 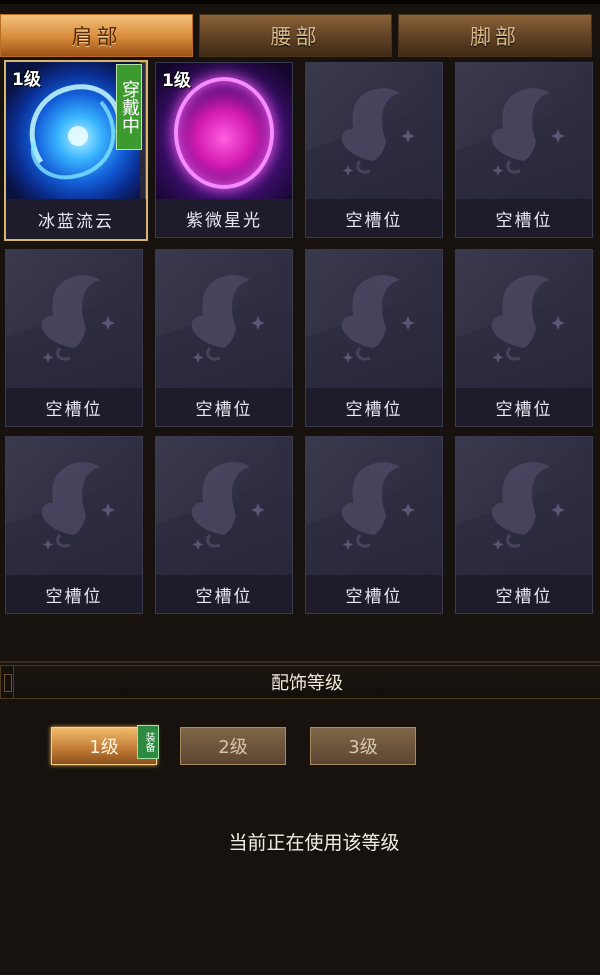 I want to click on slot-9: 空槽位, so click(x=74, y=525).